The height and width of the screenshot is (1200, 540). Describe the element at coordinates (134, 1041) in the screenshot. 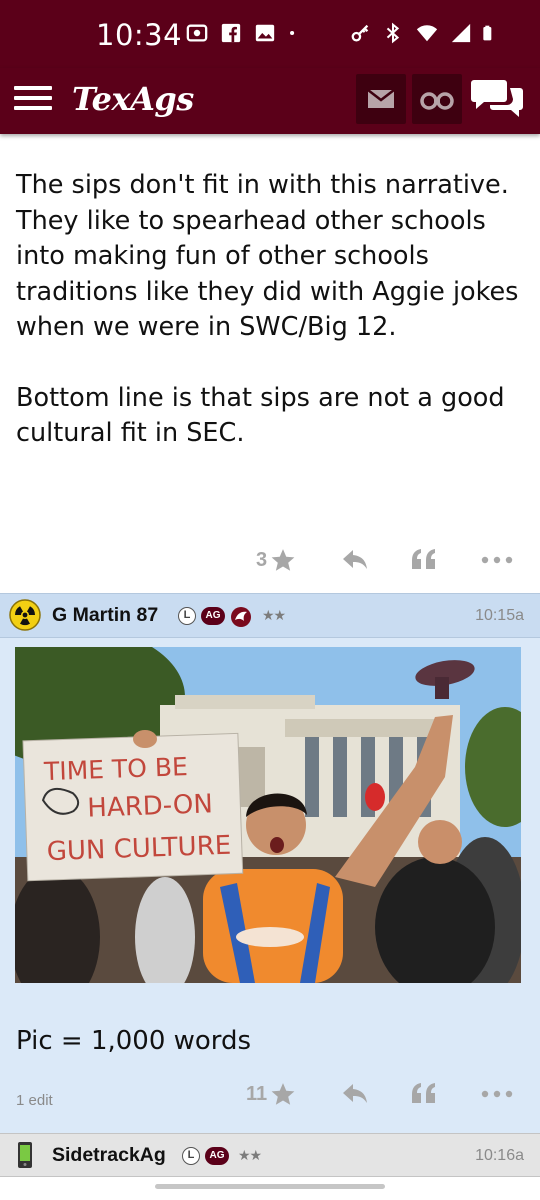

I see `post-caption: Pic = 1,000 words` at that location.